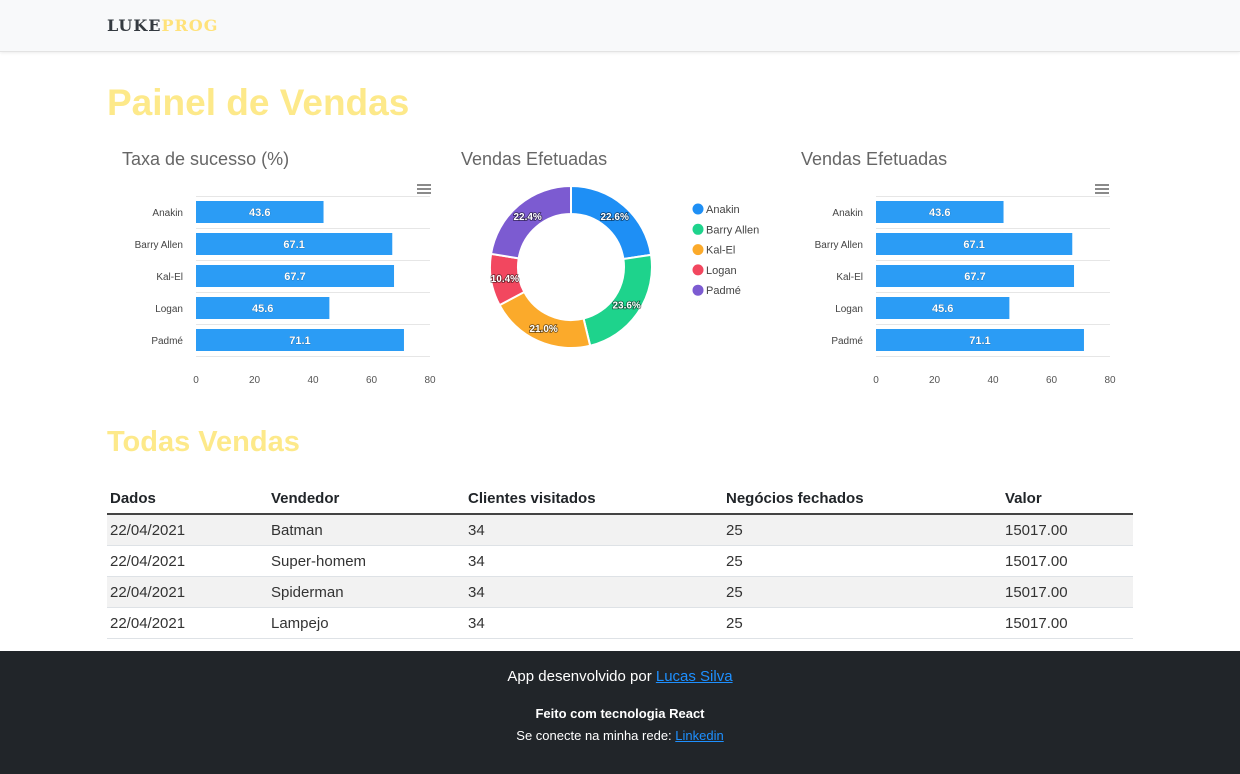 This screenshot has height=774, width=1240. What do you see at coordinates (366, 561) in the screenshot?
I see `cell-seller: Super-homem` at bounding box center [366, 561].